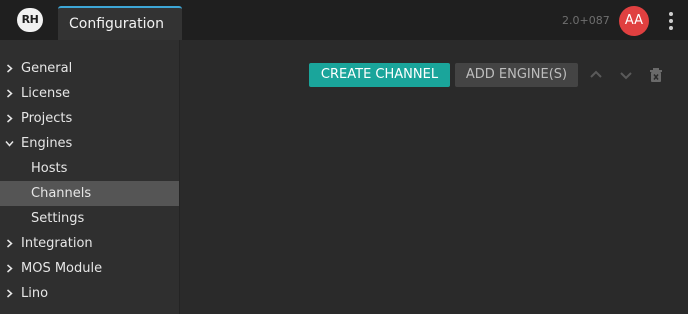  What do you see at coordinates (30, 20) in the screenshot?
I see `app-logo: RH` at bounding box center [30, 20].